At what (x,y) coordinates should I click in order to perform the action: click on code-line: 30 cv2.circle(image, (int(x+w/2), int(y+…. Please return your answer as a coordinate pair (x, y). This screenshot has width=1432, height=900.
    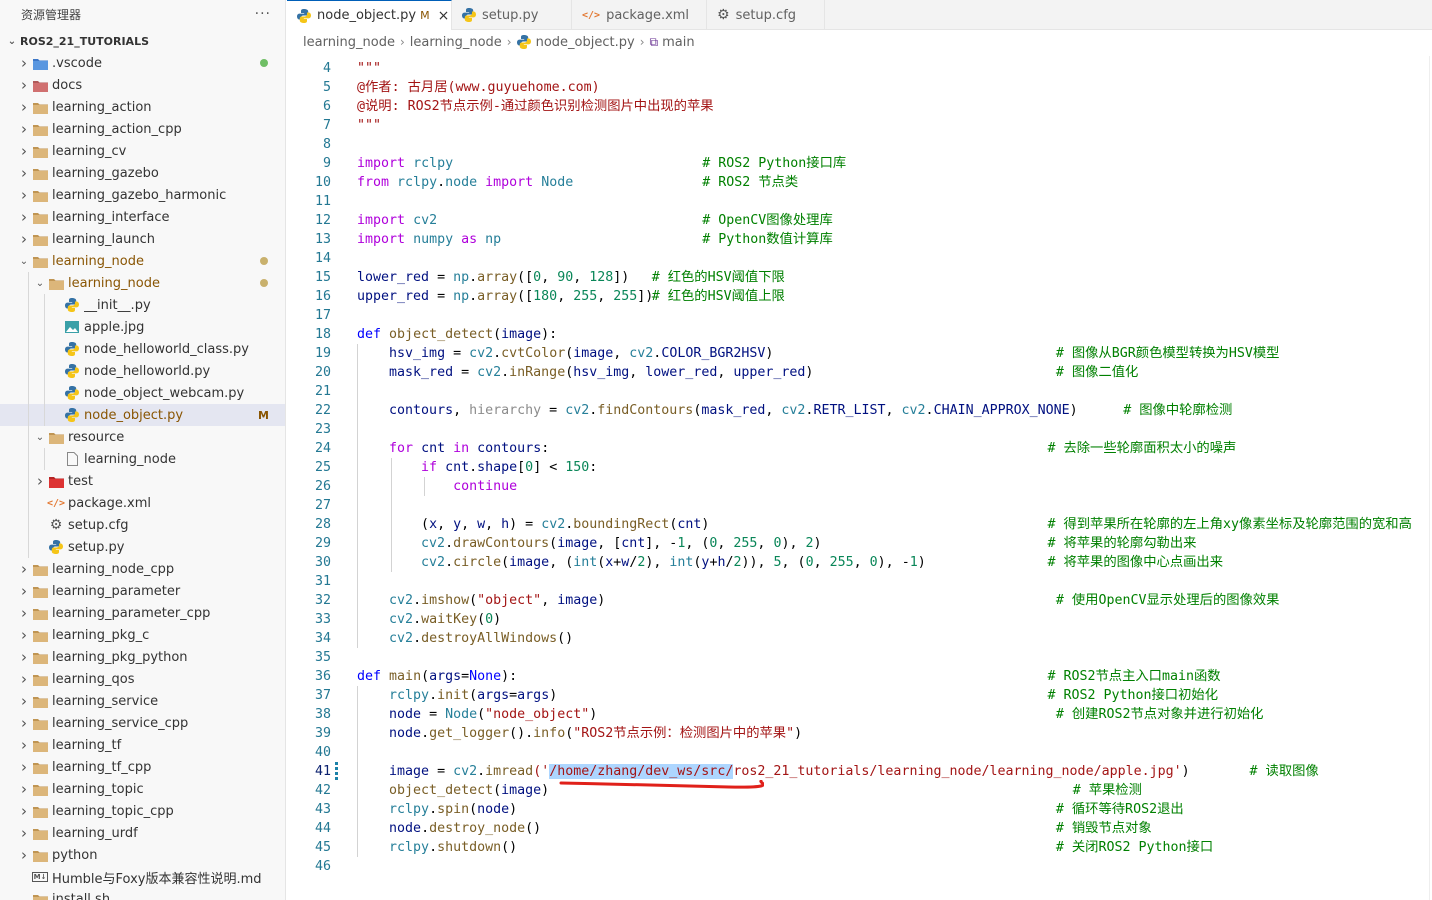
    Looking at the image, I should click on (859, 562).